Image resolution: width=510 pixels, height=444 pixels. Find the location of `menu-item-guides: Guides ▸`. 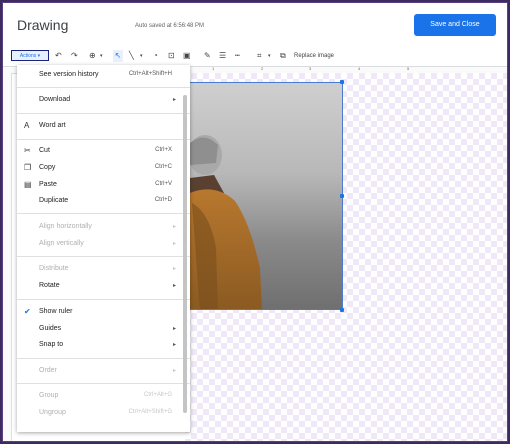

menu-item-guides: Guides ▸ is located at coordinates (103, 330).